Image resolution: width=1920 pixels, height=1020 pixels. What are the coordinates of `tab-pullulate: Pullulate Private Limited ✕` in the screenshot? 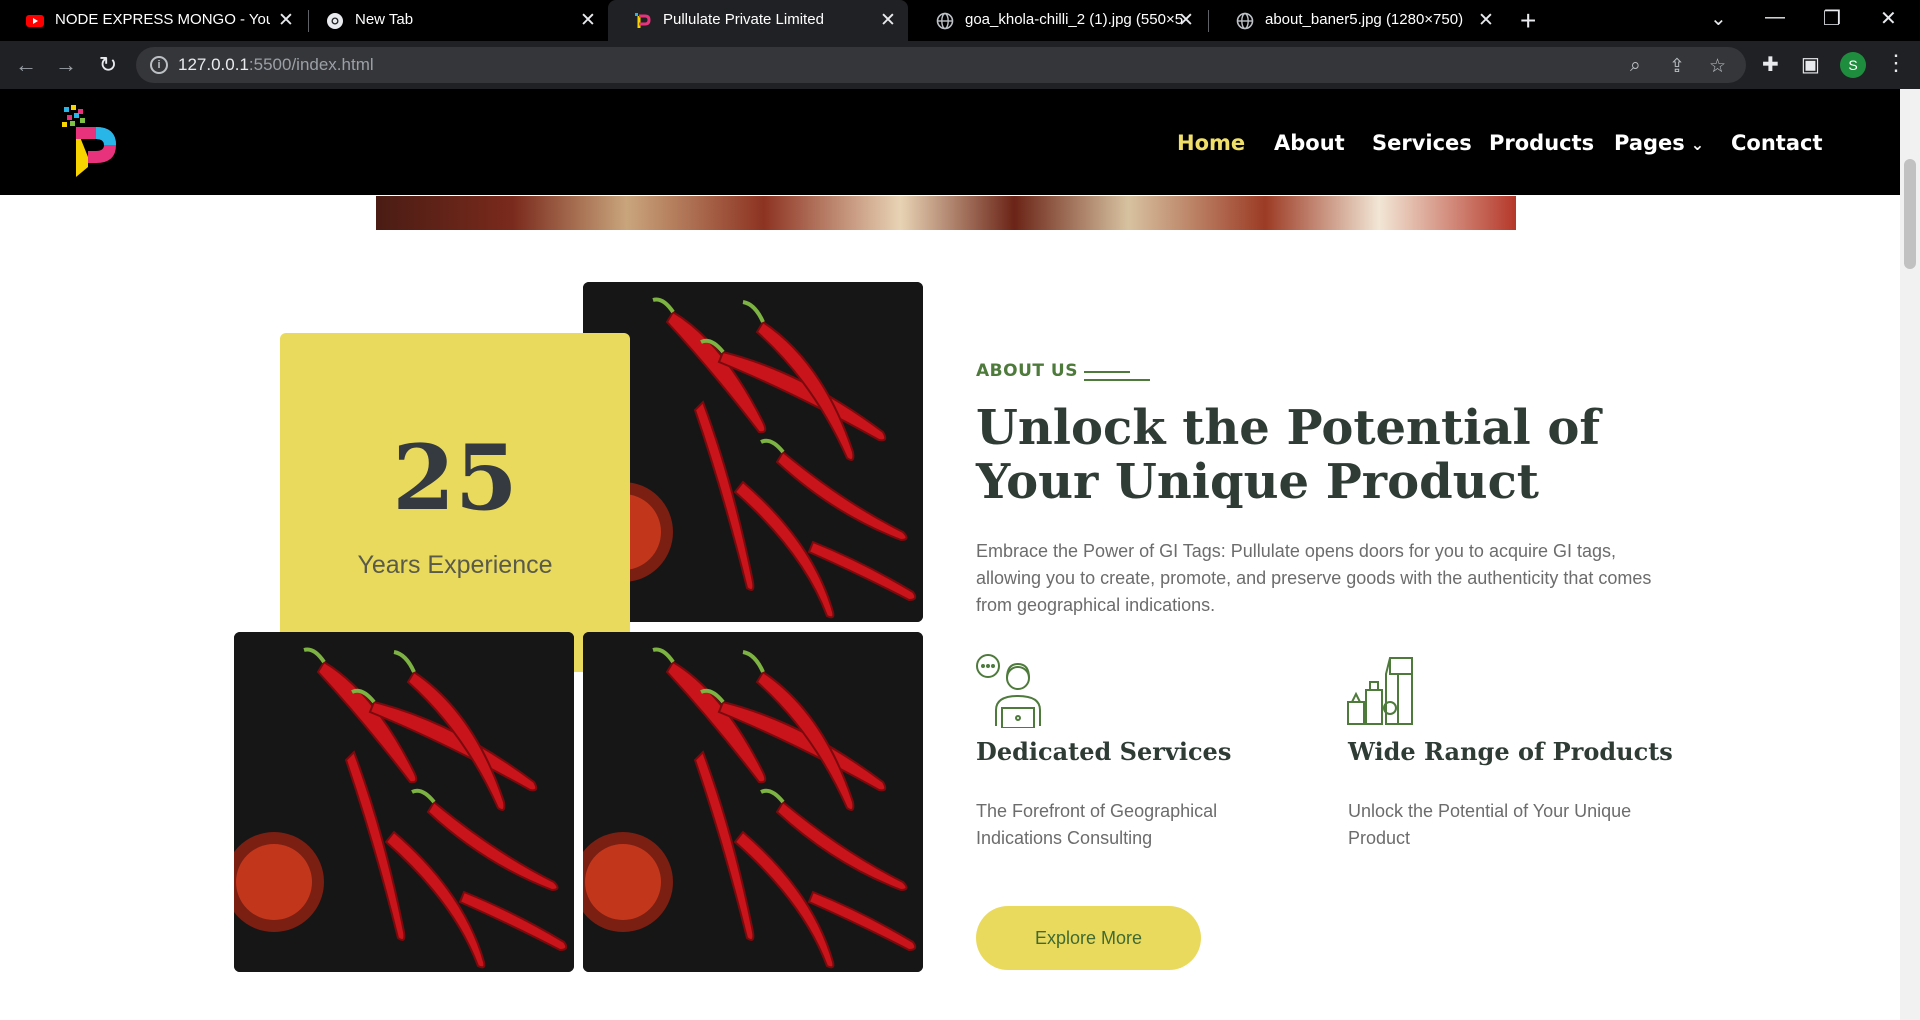 It's located at (758, 20).